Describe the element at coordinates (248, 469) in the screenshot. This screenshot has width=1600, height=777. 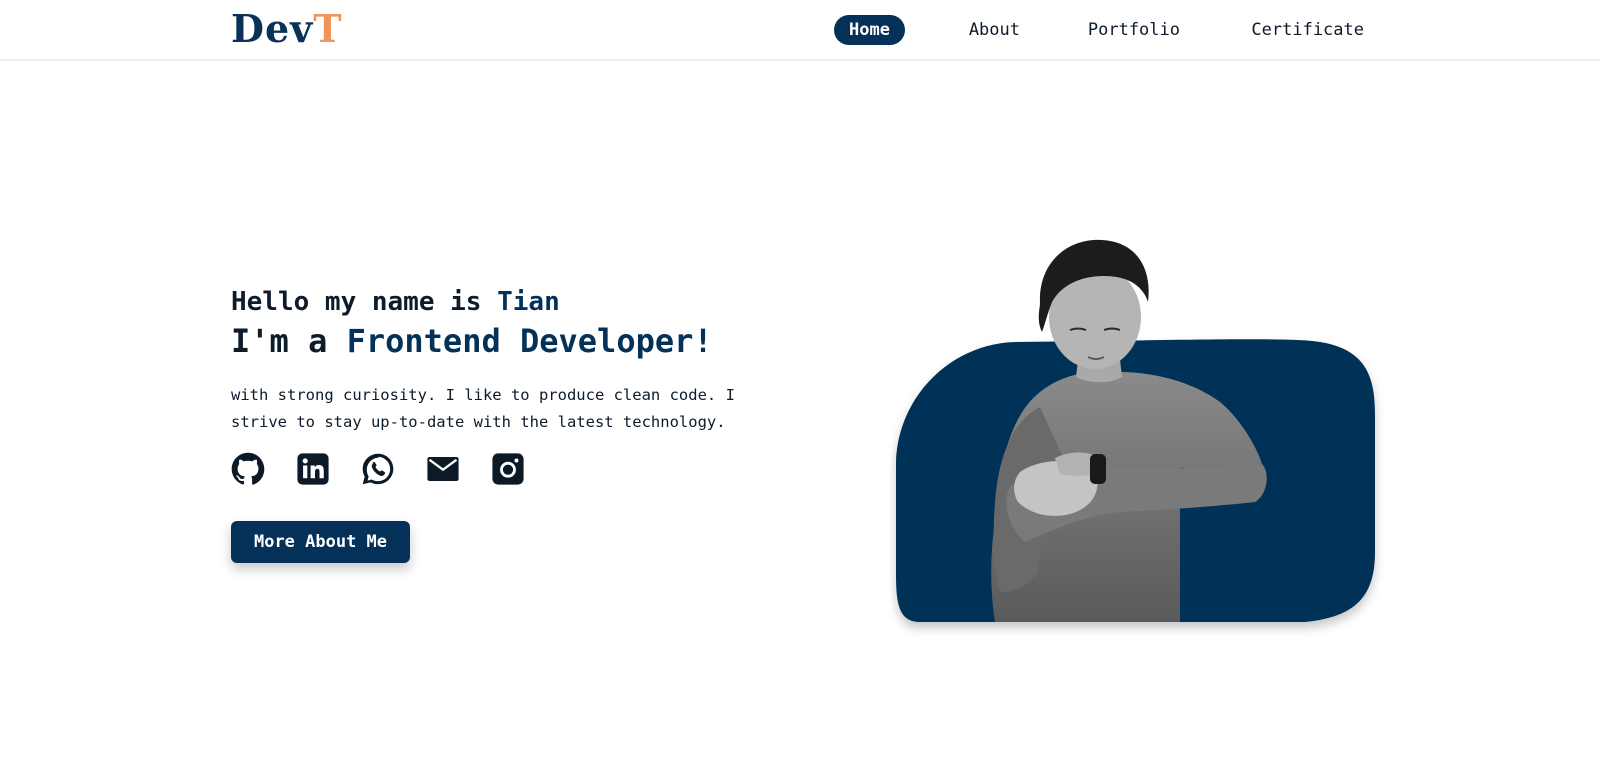
I see `github-icon` at that location.